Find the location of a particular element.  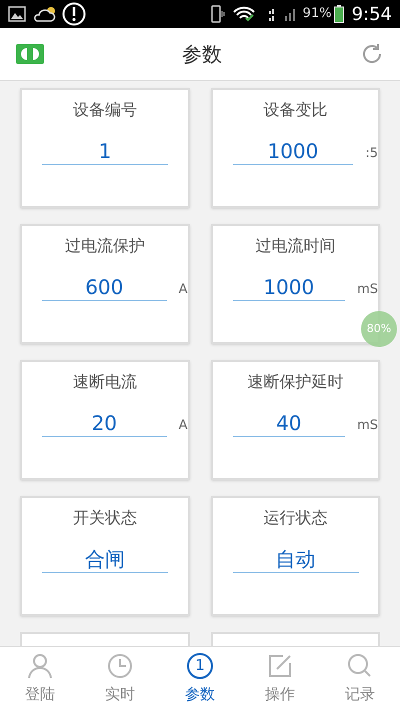

battery-icon is located at coordinates (339, 14).